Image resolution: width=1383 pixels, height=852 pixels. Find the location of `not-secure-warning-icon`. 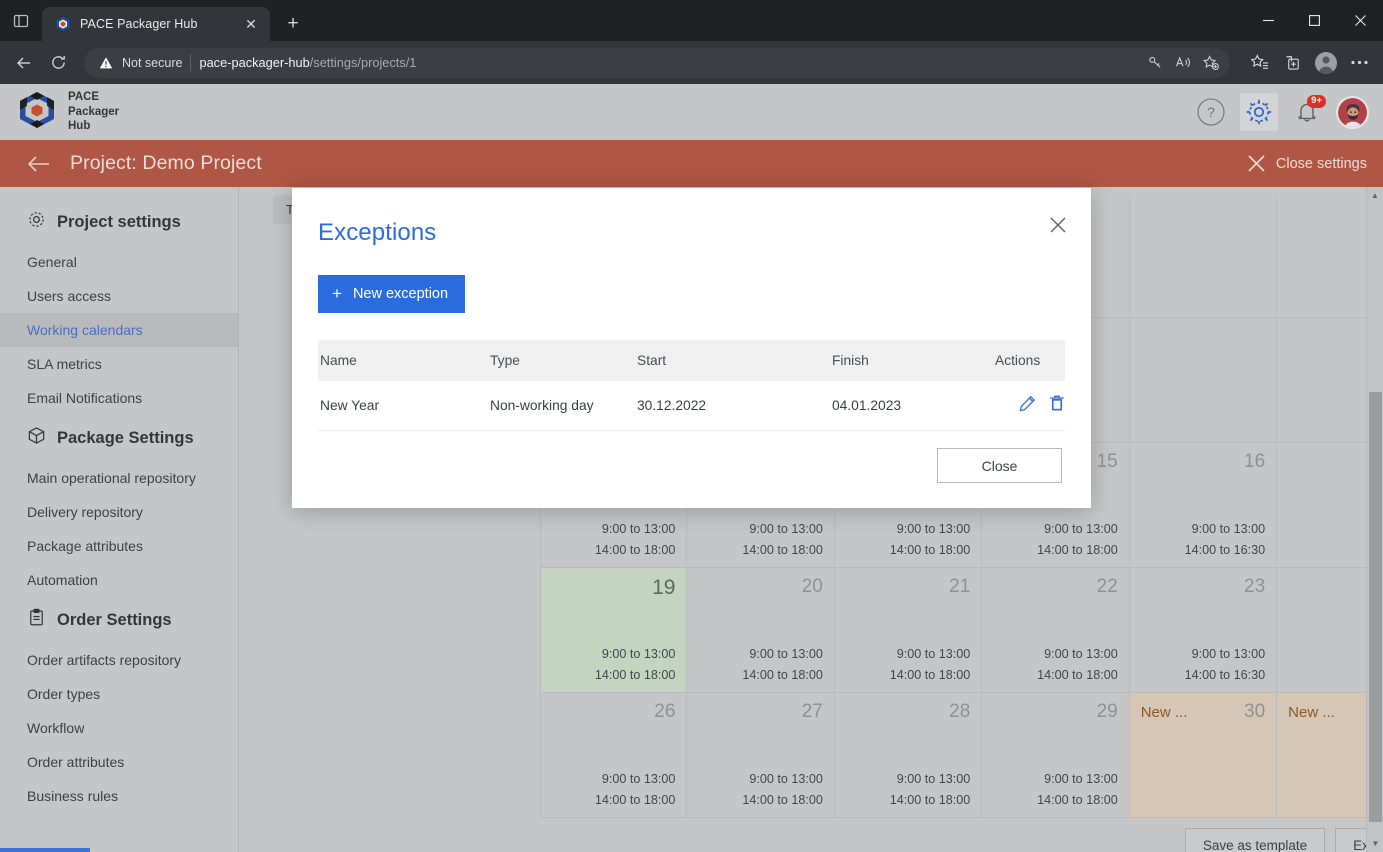

not-secure-warning-icon is located at coordinates (106, 63).